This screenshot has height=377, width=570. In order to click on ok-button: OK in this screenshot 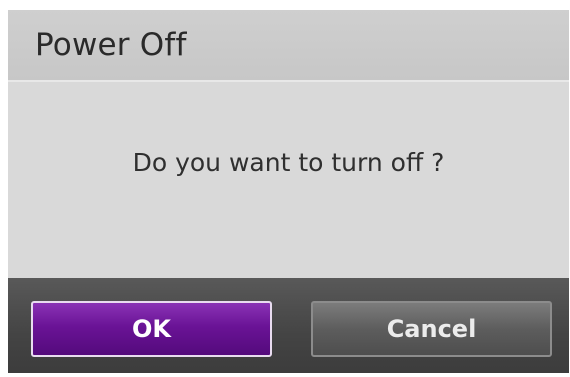, I will do `click(151, 329)`.